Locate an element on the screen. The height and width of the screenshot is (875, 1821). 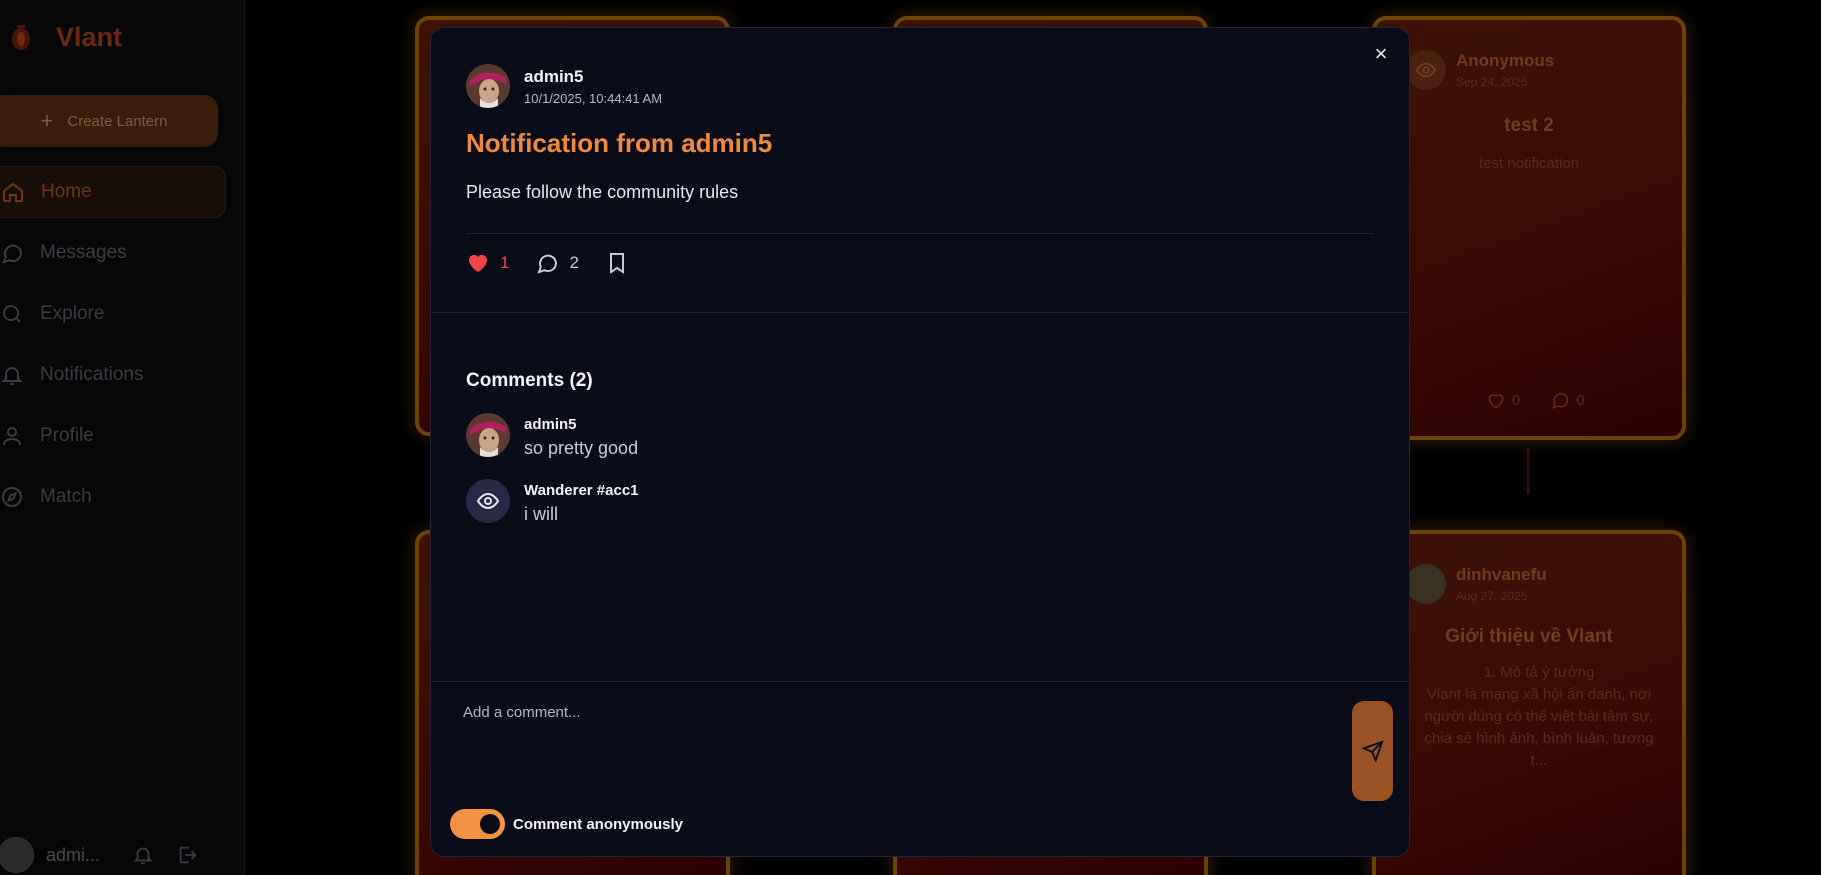
search-icon is located at coordinates (12, 314).